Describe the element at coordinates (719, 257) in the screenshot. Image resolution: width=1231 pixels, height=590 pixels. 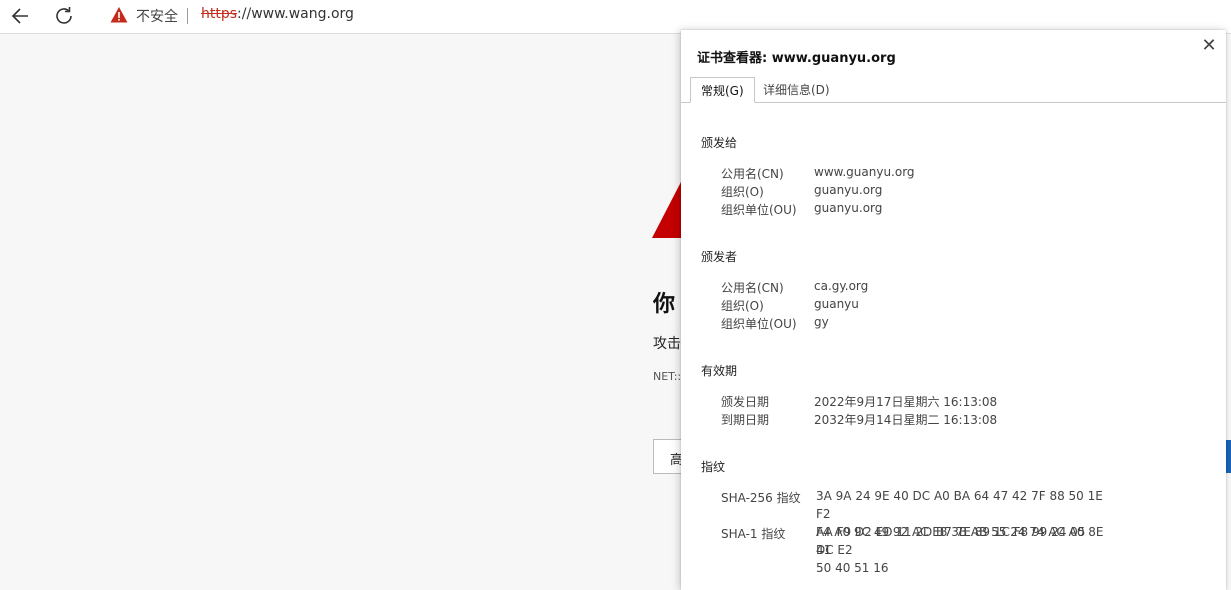
I see `issued-by-title: 颁发者` at that location.